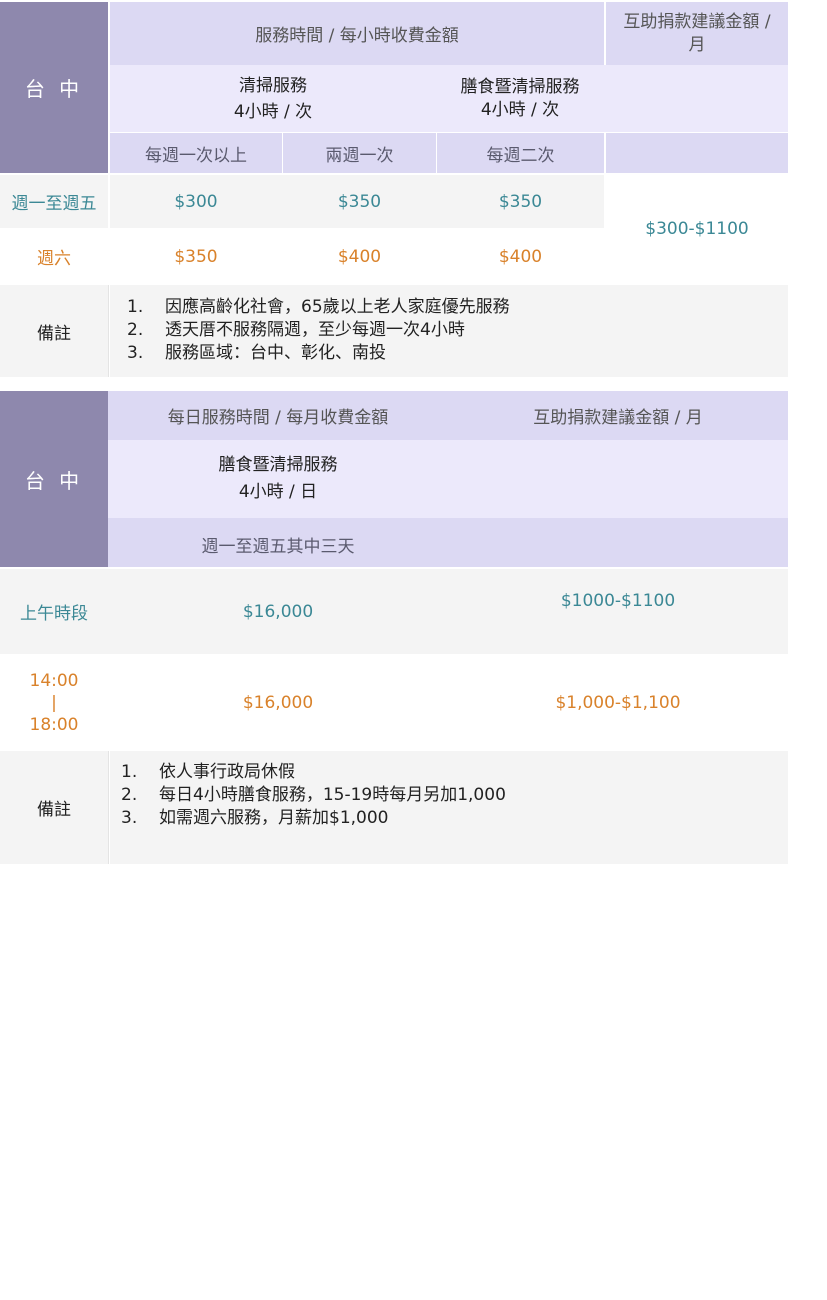 This screenshot has width=827, height=1300. I want to click on price-morning: $16,000, so click(278, 611).